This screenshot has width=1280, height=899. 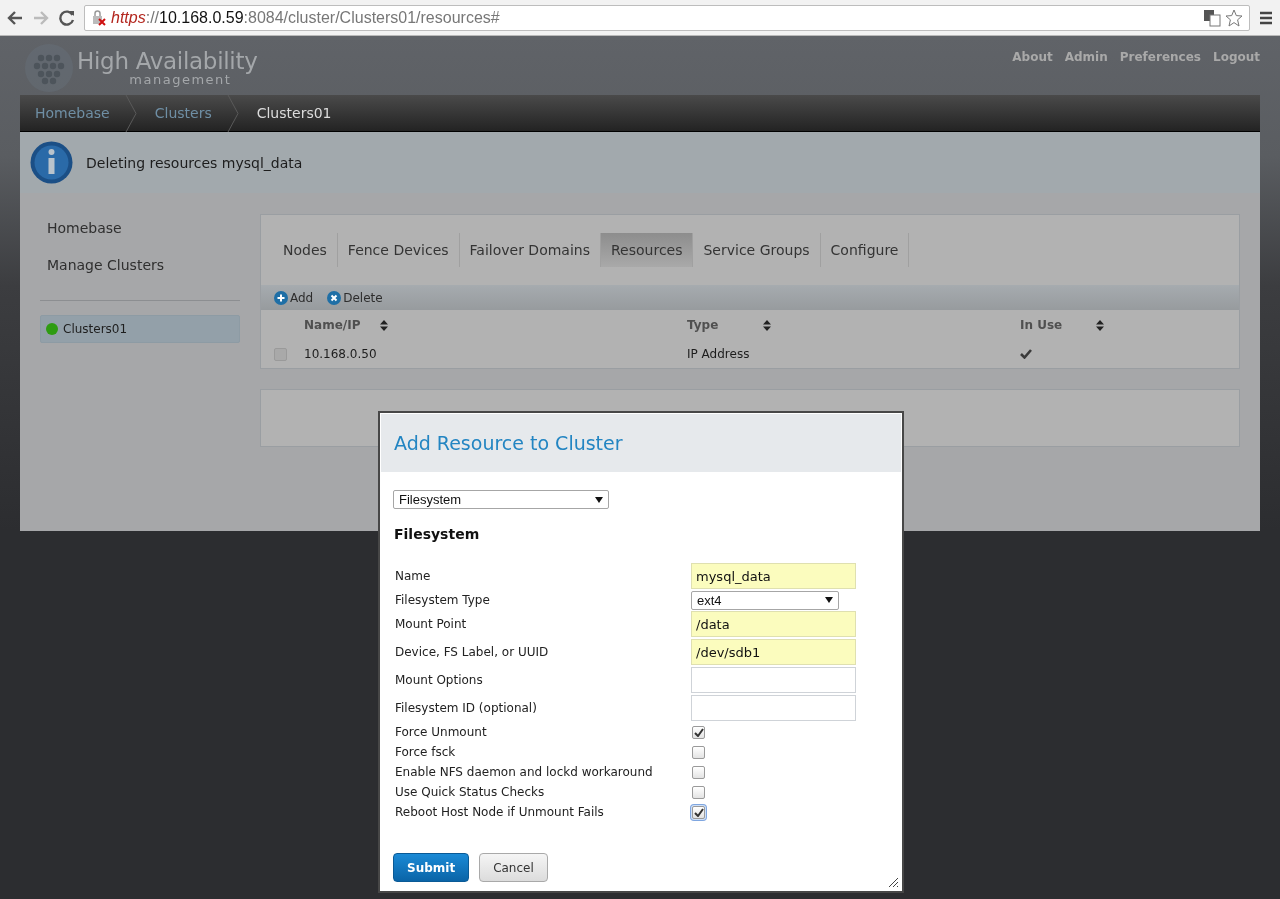 I want to click on checkbox-label: Reboot Host Node if Unmount Fails, so click(x=499, y=812).